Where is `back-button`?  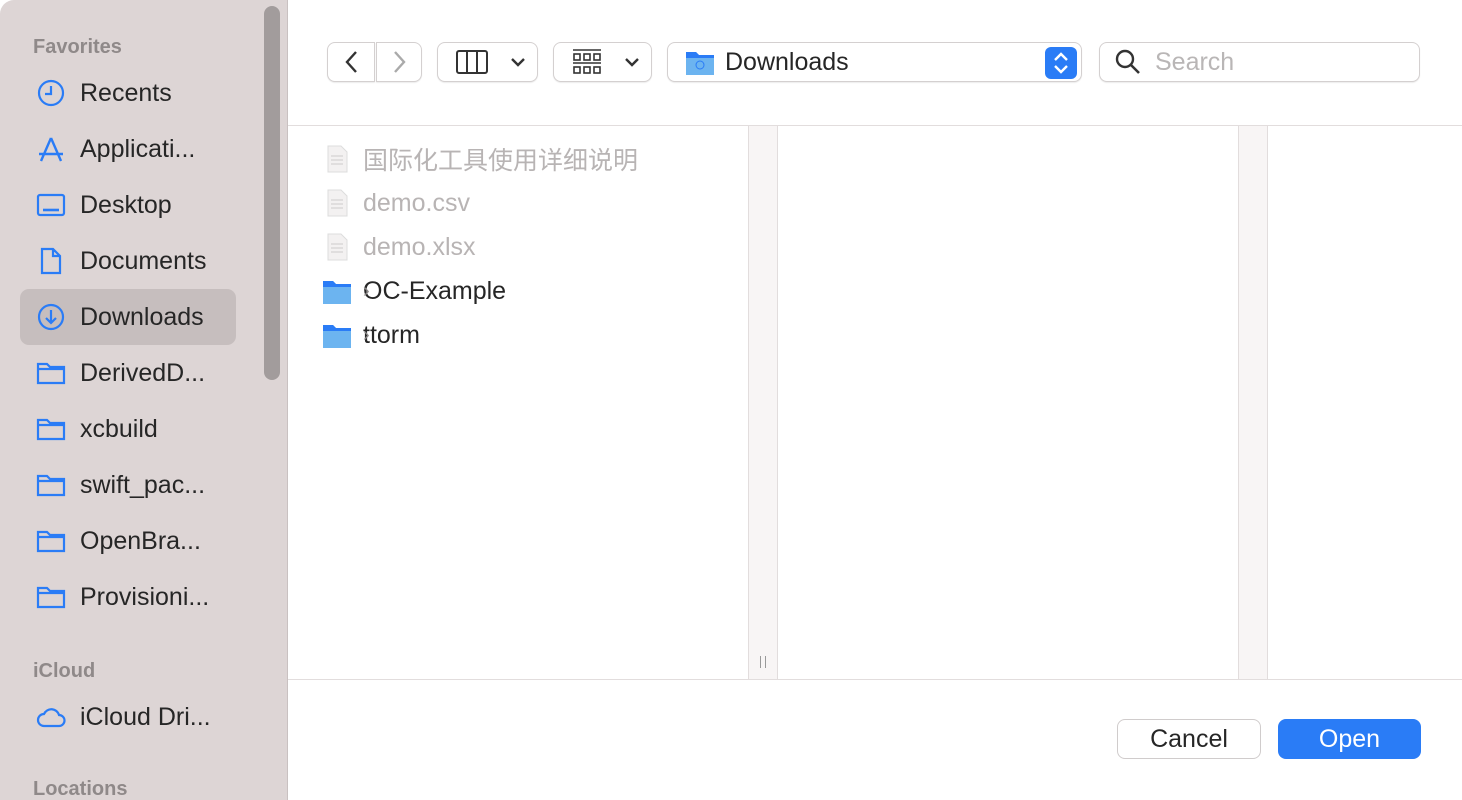 back-button is located at coordinates (351, 62).